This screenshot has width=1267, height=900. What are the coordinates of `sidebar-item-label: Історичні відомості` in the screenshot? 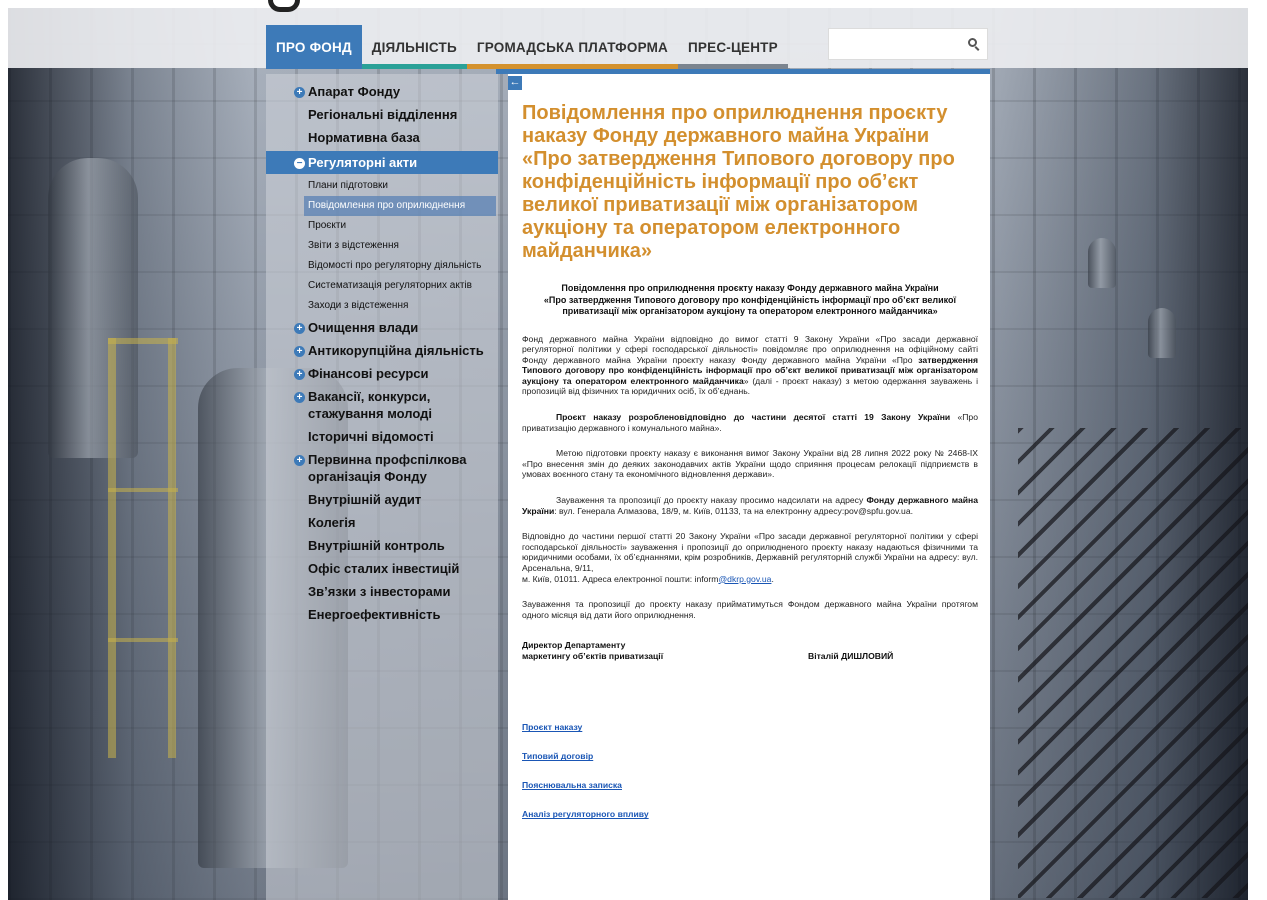 It's located at (371, 436).